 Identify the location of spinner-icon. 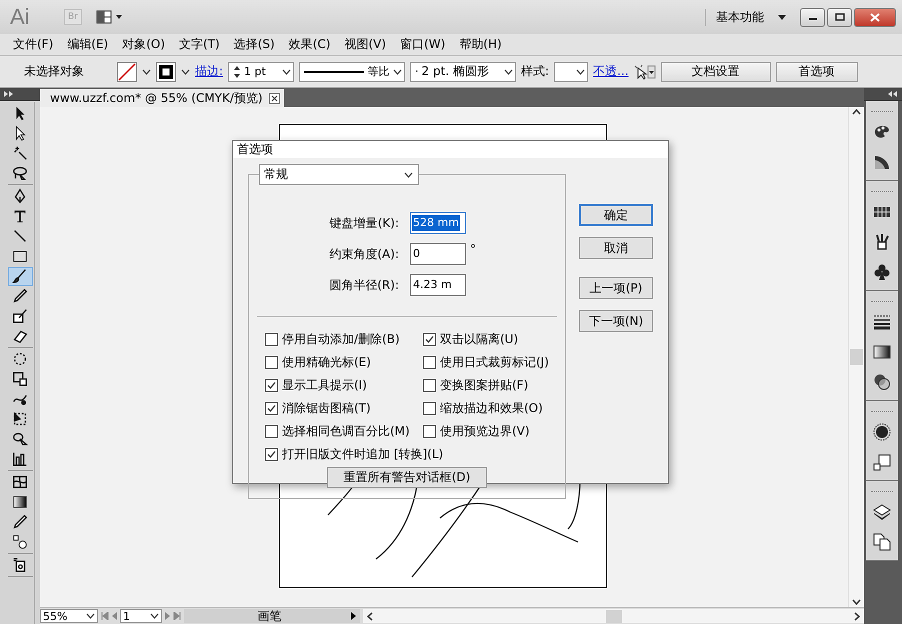
(237, 71).